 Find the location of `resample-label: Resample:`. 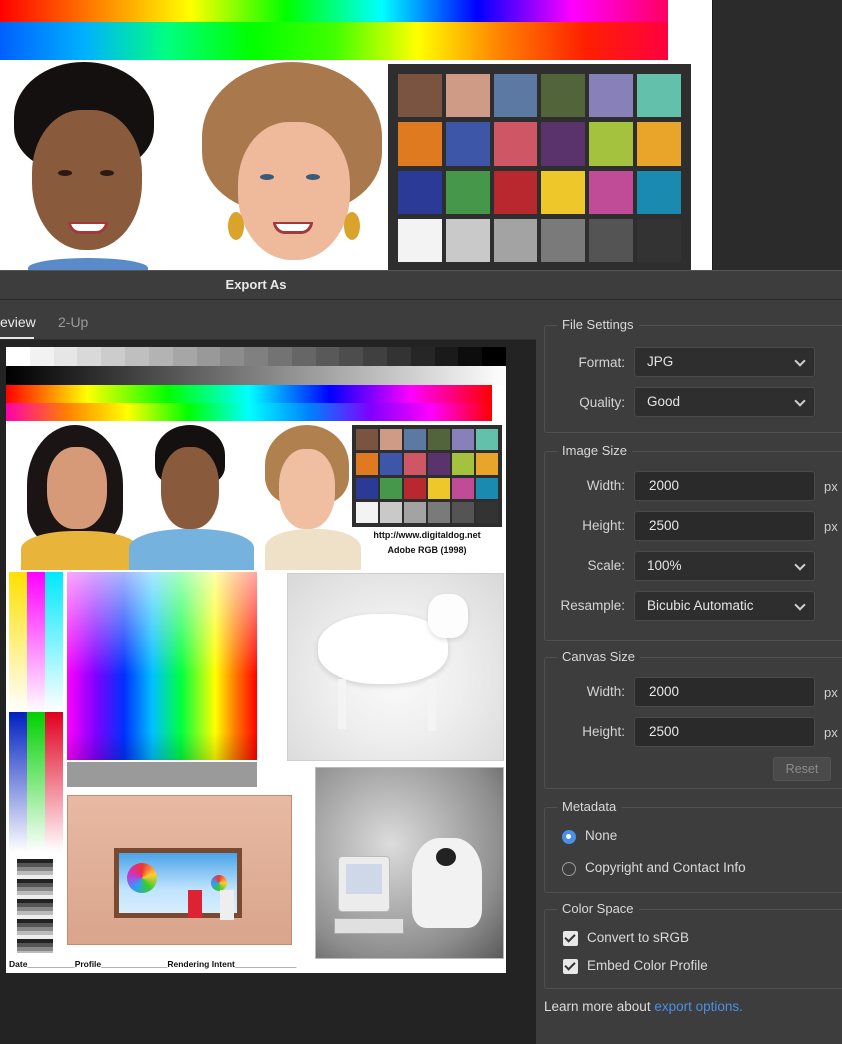

resample-label: Resample: is located at coordinates (592, 605).